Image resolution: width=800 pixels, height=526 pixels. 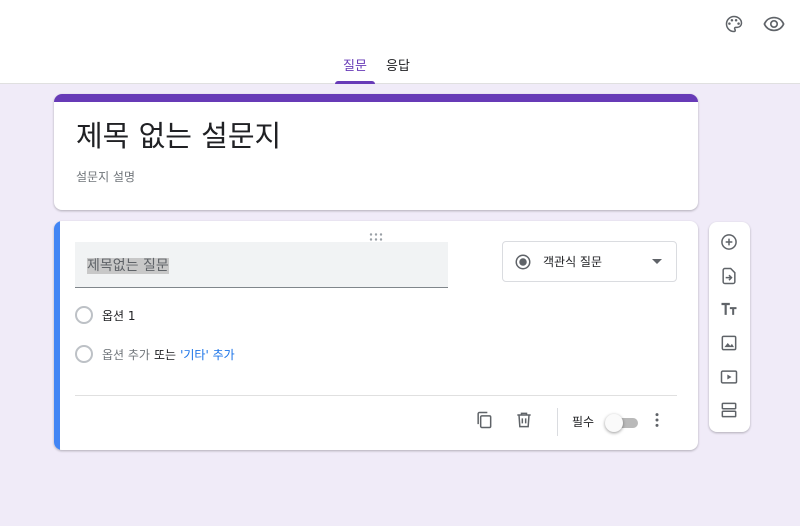 I want to click on toggle-thumb, so click(x=614, y=423).